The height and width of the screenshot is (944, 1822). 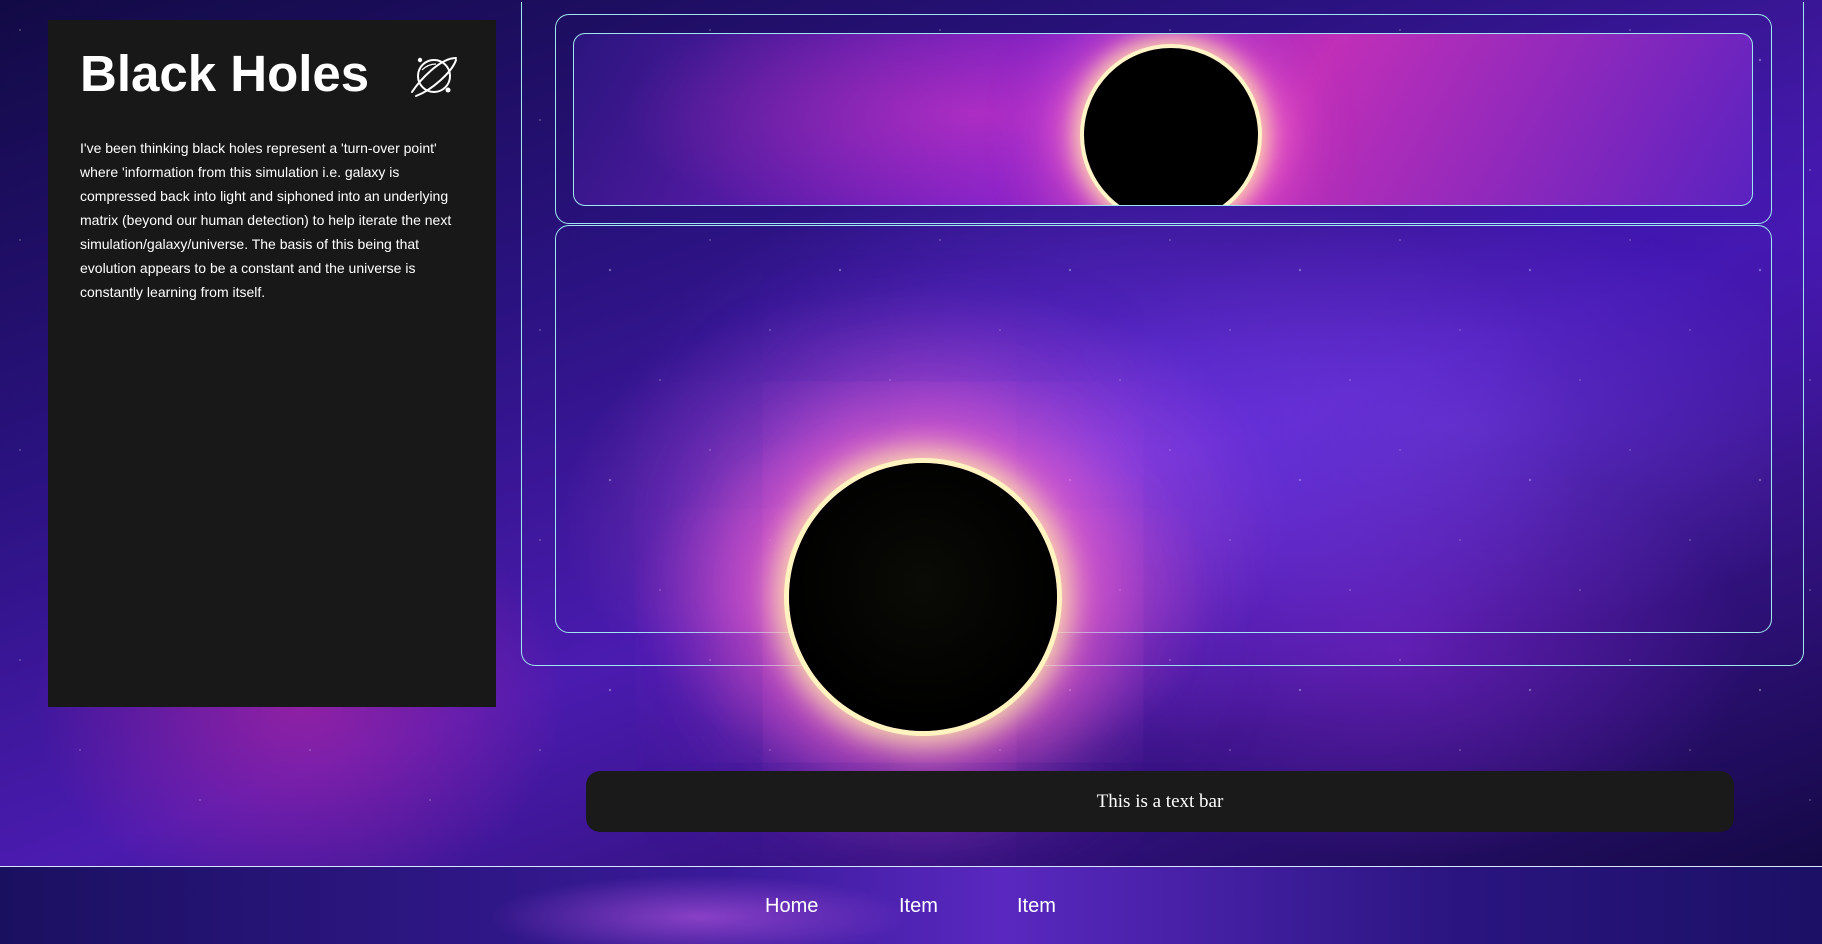 I want to click on planet-icon, so click(x=434, y=76).